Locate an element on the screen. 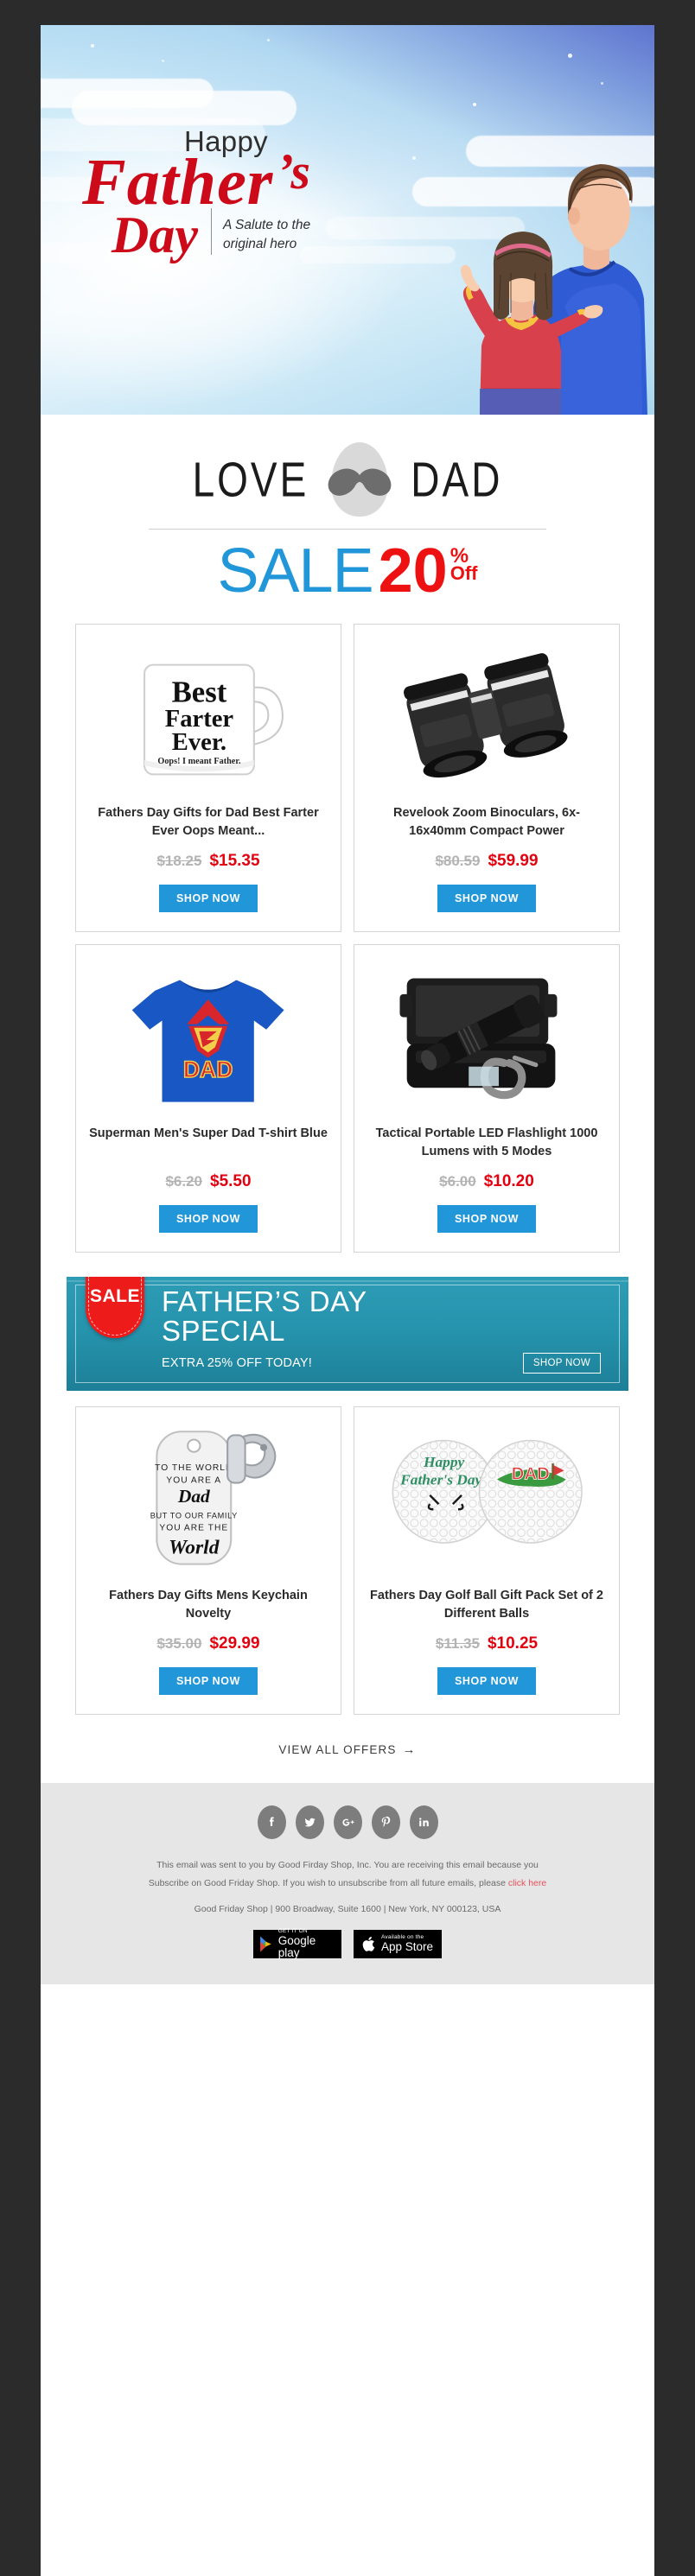 The width and height of the screenshot is (695, 2576). product-old-price: $11.35 is located at coordinates (457, 1644).